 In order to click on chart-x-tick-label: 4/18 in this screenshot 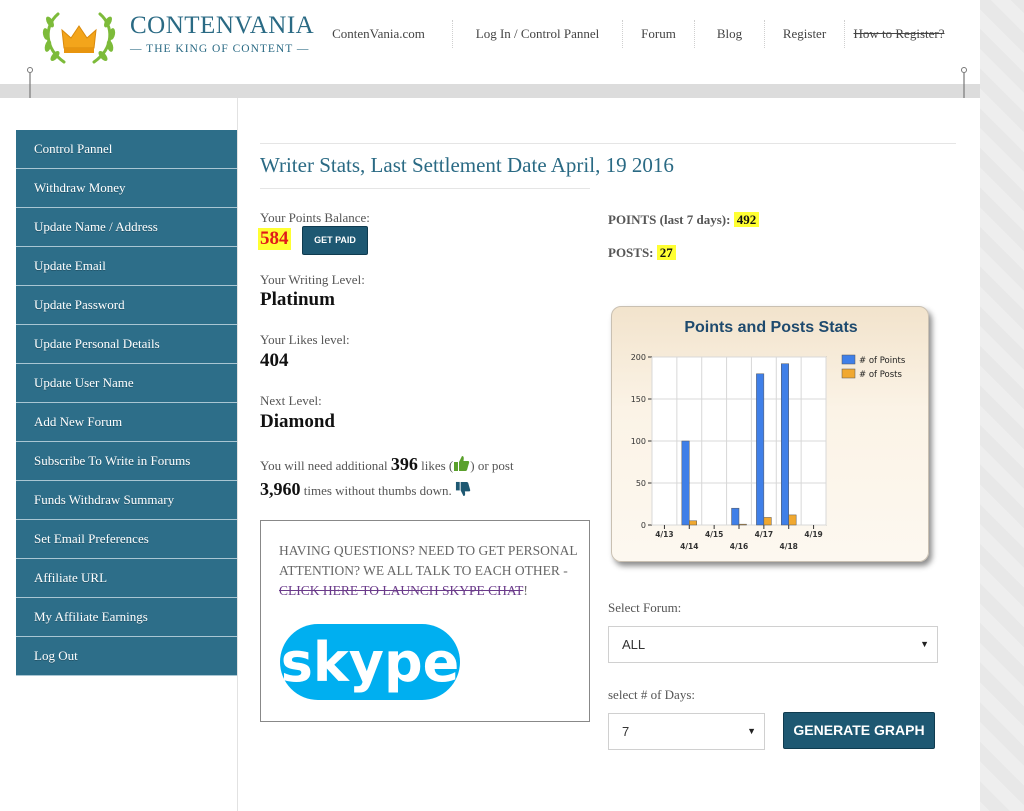, I will do `click(789, 546)`.